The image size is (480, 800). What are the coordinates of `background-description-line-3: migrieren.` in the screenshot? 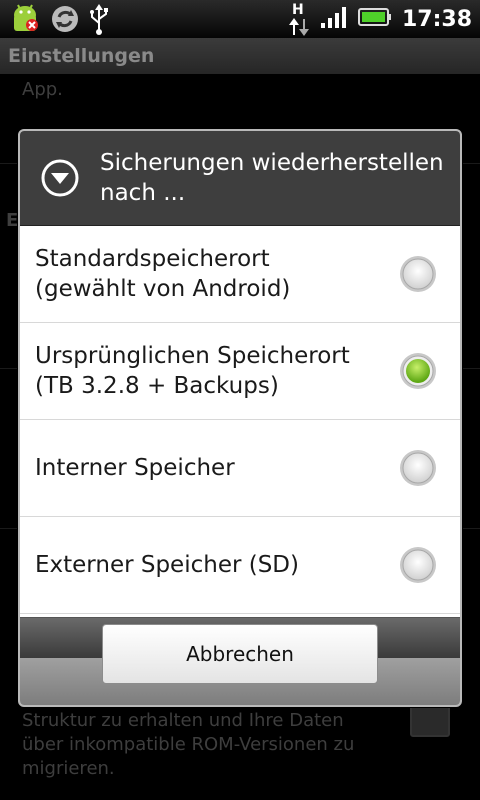 It's located at (68, 768).